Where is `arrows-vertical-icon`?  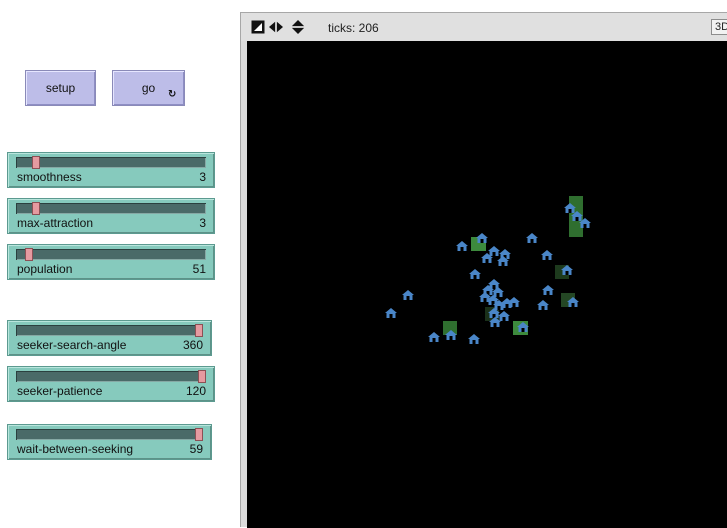 arrows-vertical-icon is located at coordinates (298, 27).